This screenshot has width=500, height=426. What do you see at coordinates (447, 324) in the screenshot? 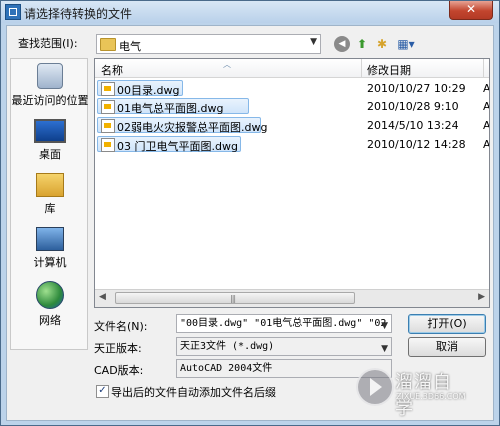
I see `open-button: 打开(O)` at bounding box center [447, 324].